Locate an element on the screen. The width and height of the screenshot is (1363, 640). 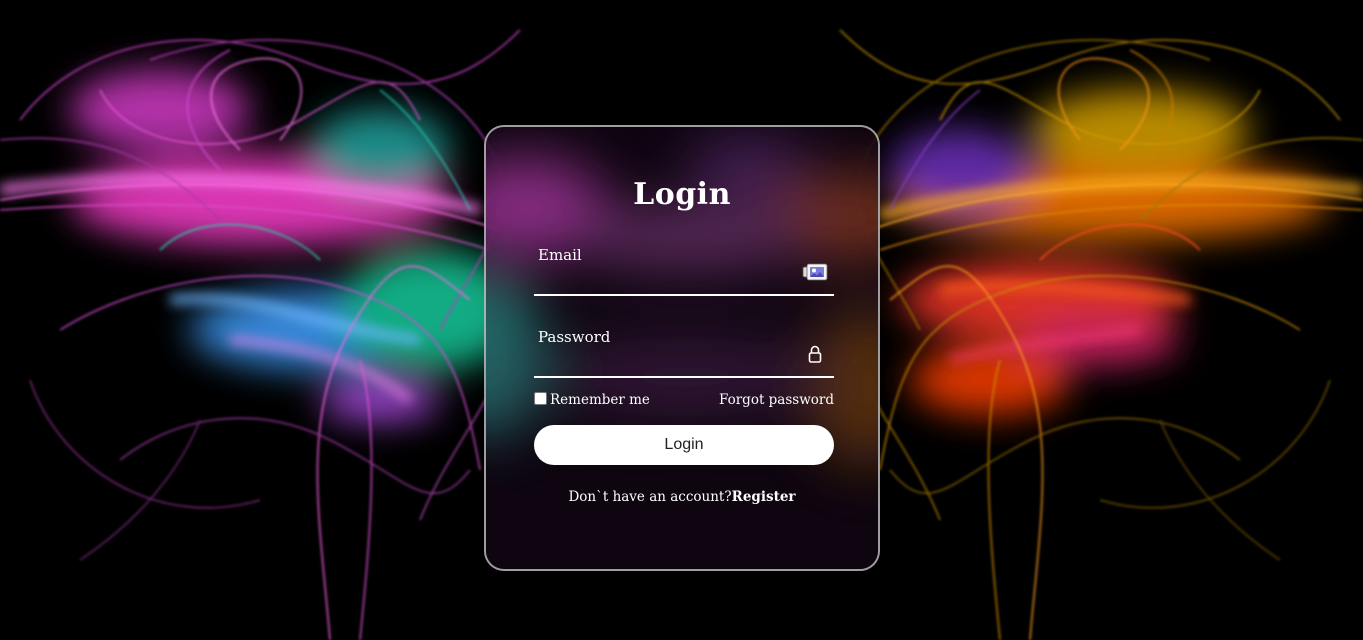
register-prompt: Don`t have an account? is located at coordinates (650, 497).